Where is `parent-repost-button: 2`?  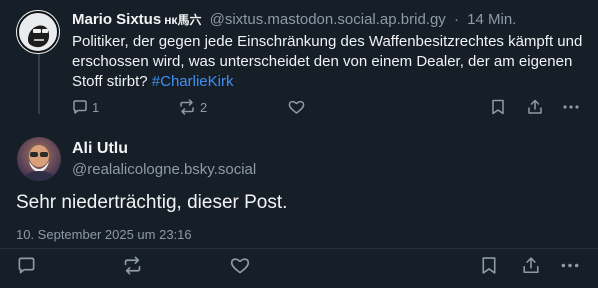 parent-repost-button: 2 is located at coordinates (192, 107).